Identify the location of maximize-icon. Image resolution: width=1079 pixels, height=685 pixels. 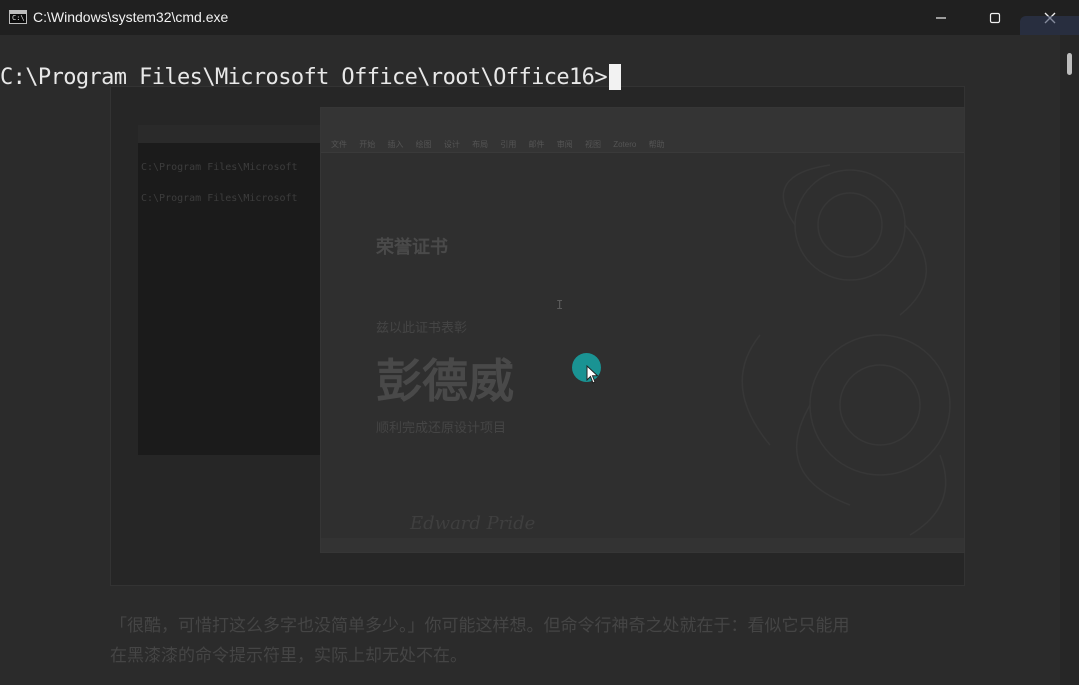
(995, 17).